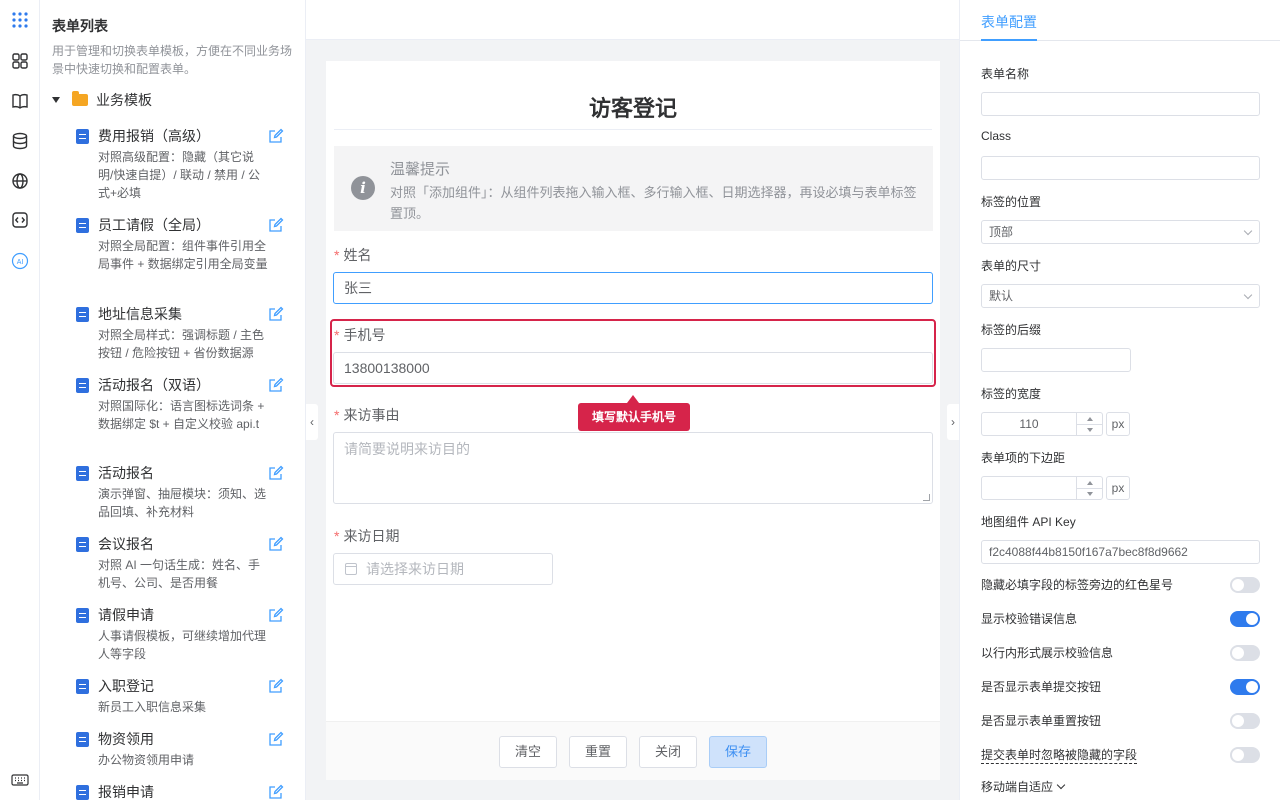  What do you see at coordinates (20, 141) in the screenshot?
I see `database-icon` at bounding box center [20, 141].